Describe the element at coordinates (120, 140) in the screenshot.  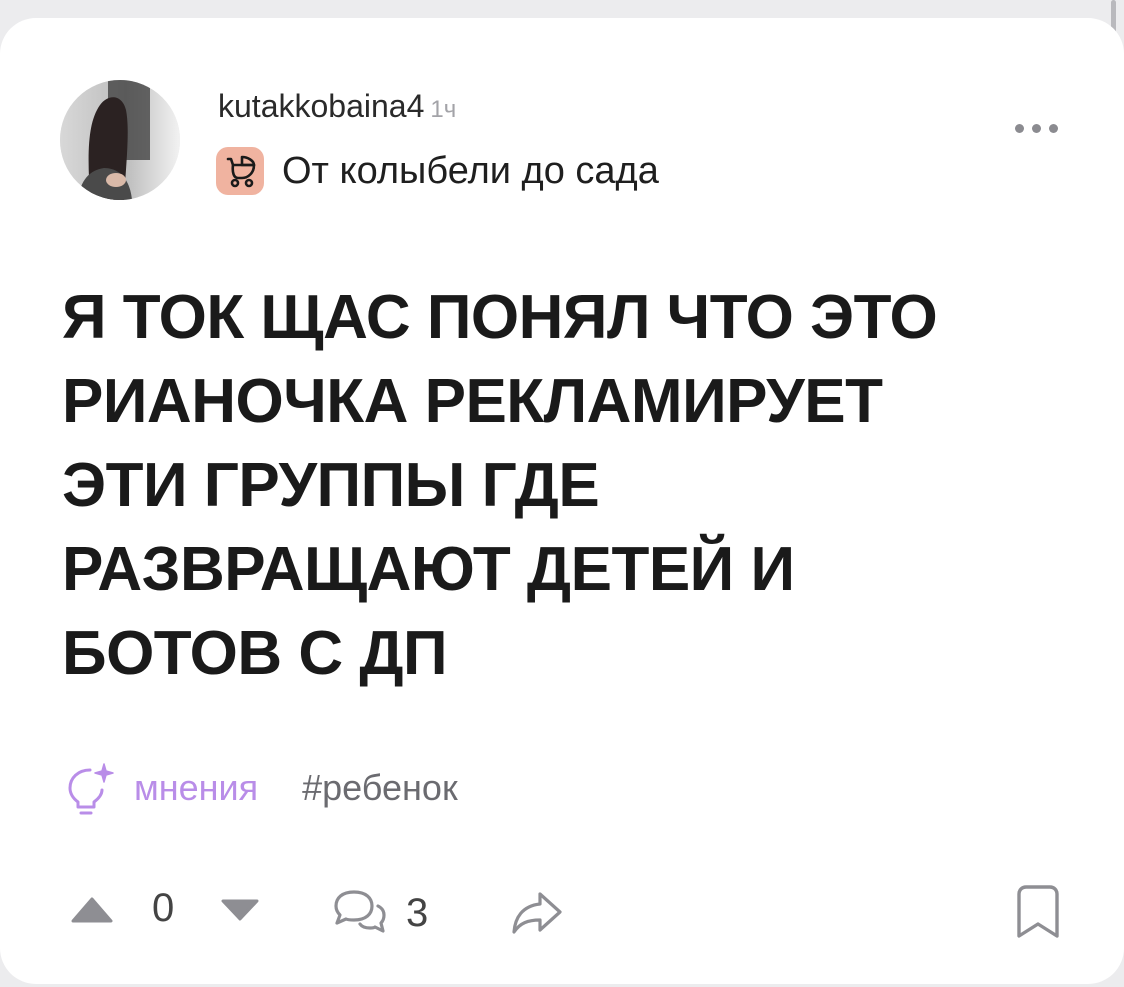
I see `avatar` at that location.